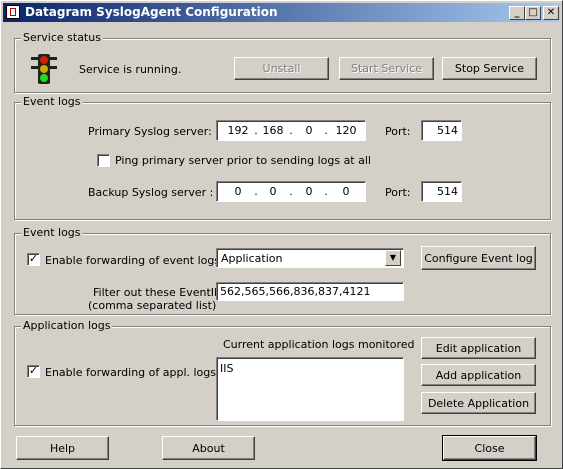 This screenshot has height=469, width=563. Describe the element at coordinates (310, 258) in the screenshot. I see `event-log-select: Application ▼` at that location.